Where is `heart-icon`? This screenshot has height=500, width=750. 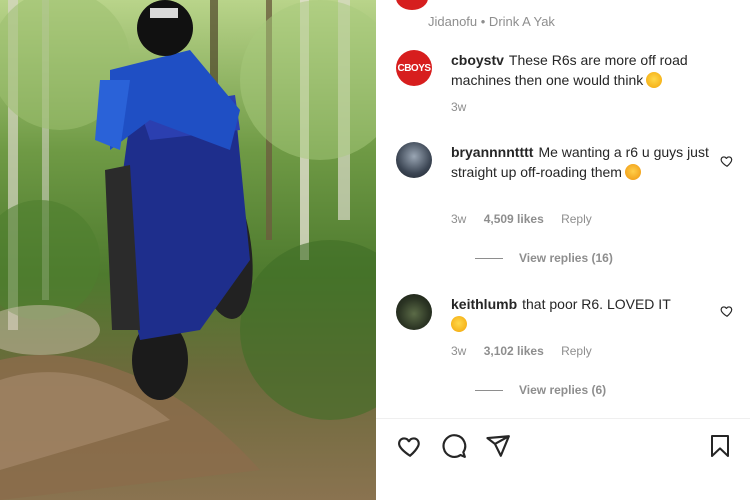
heart-icon is located at coordinates (409, 447).